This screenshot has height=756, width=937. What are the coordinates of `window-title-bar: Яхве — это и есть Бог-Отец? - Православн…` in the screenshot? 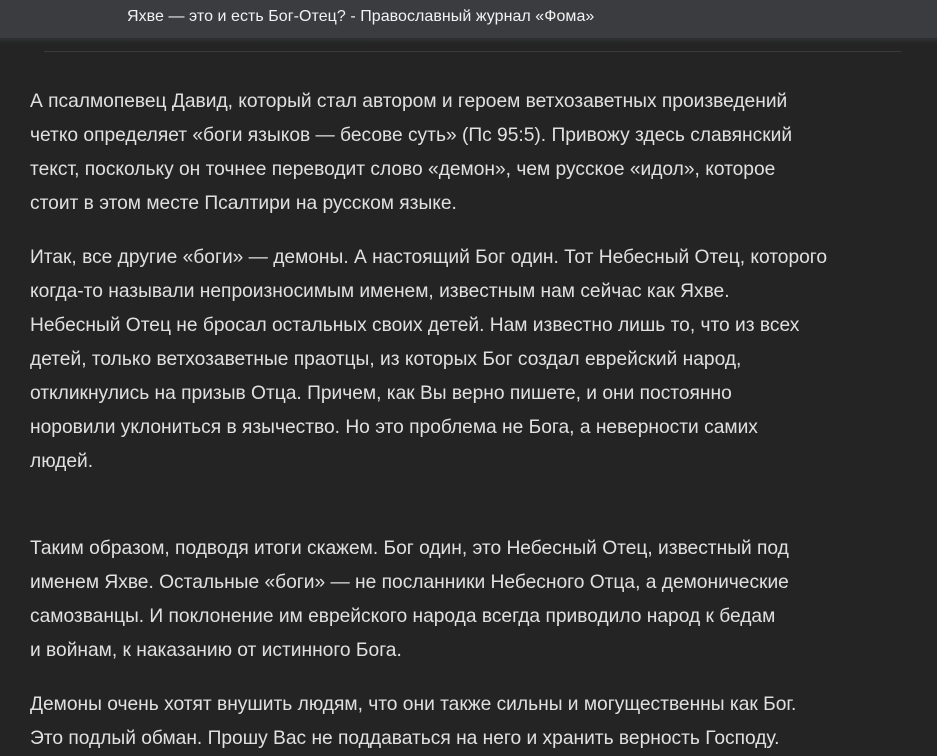 It's located at (468, 19).